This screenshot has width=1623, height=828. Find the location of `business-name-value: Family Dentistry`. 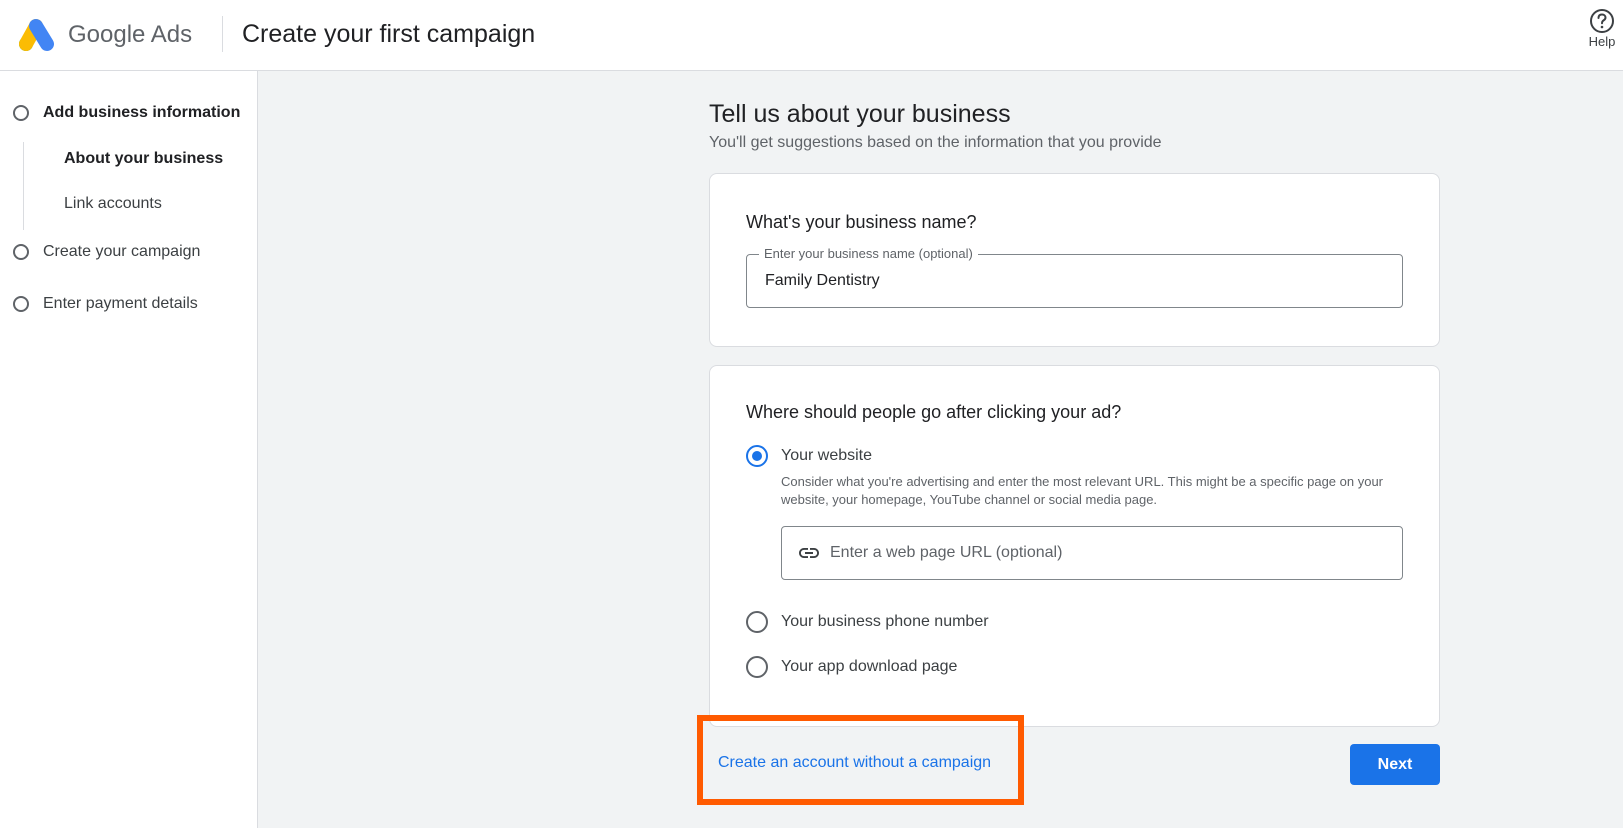

business-name-value: Family Dentistry is located at coordinates (822, 280).